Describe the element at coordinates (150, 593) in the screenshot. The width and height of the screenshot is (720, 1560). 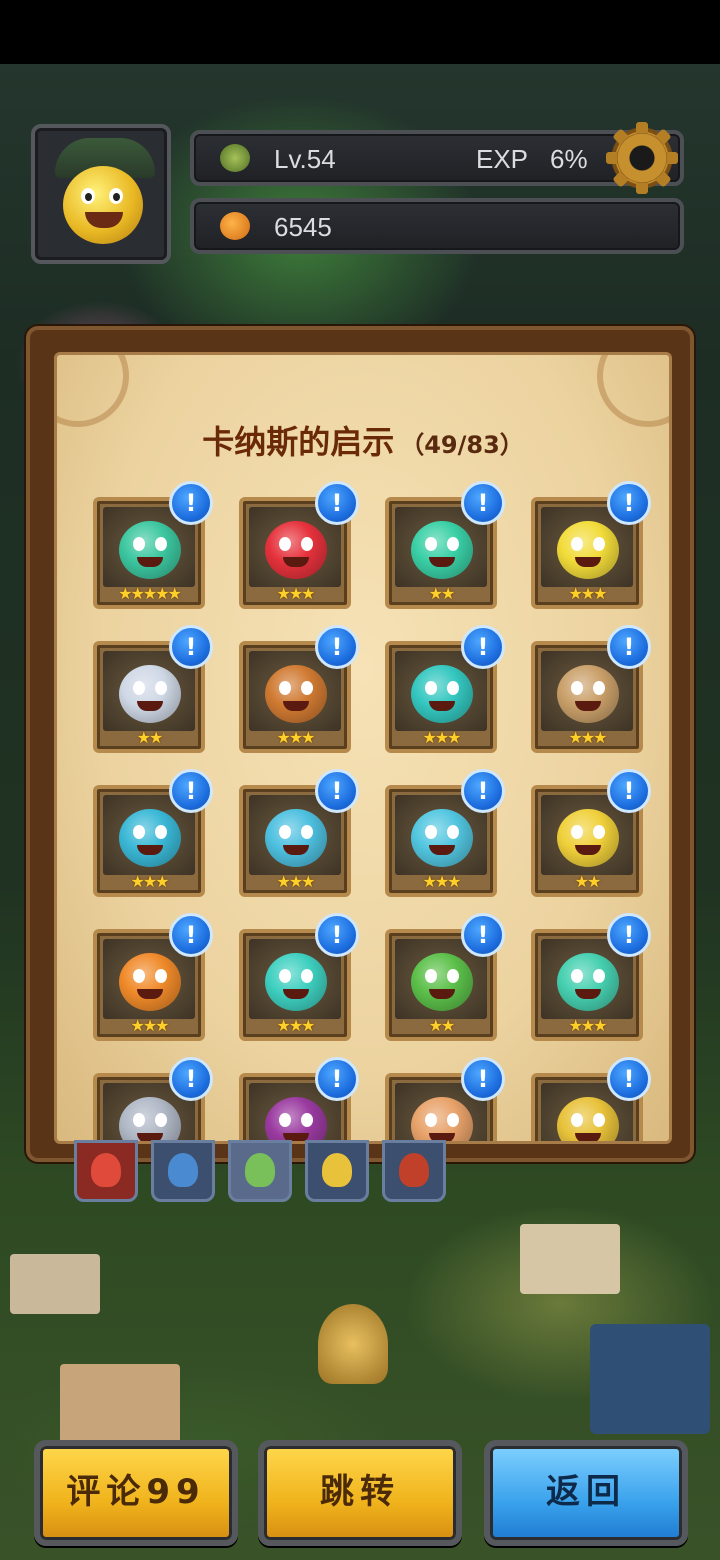
I see `star-rating: ★★★★★` at that location.